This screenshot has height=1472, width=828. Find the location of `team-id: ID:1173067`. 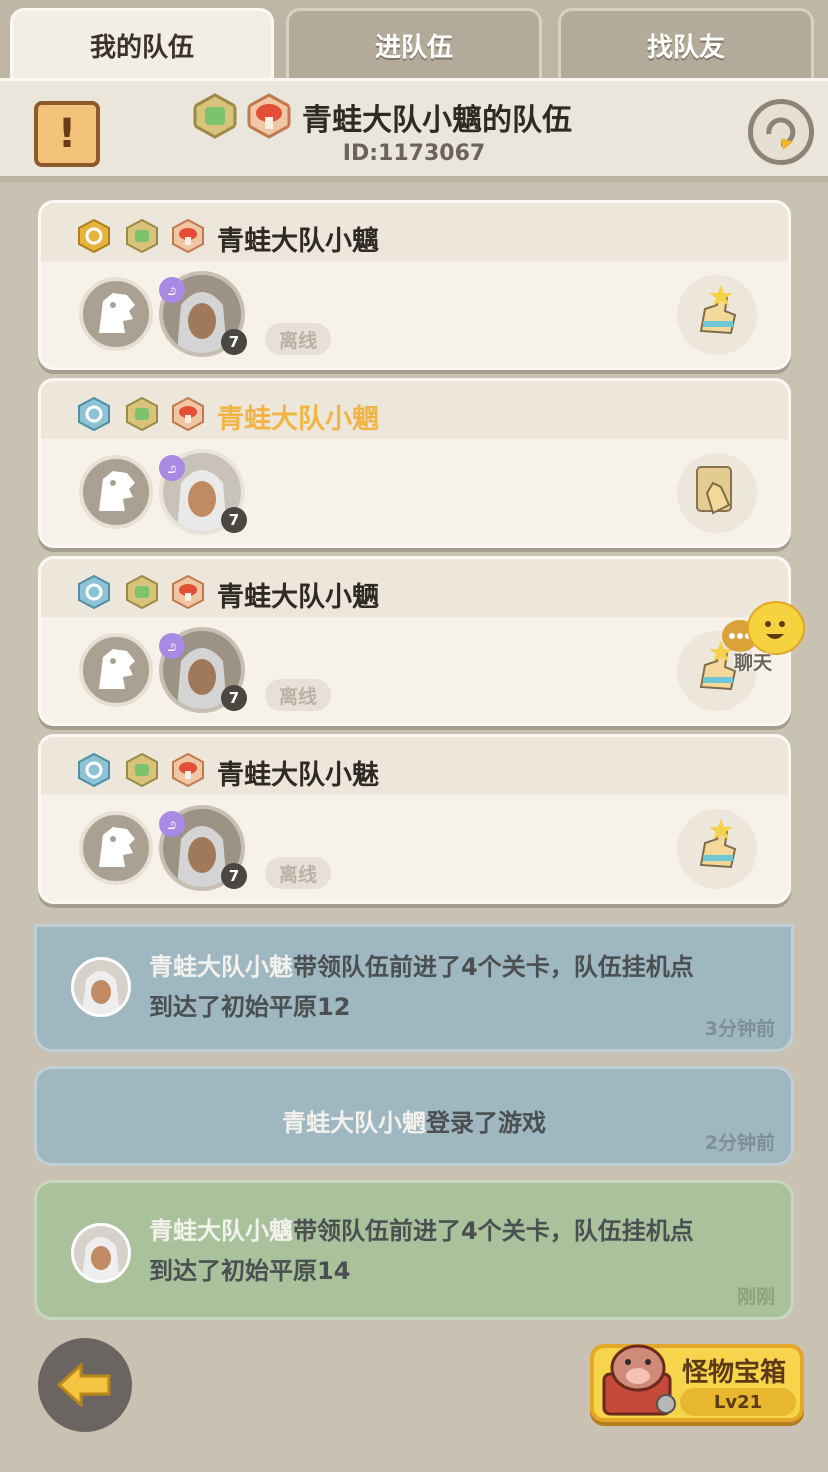

team-id: ID:1173067 is located at coordinates (414, 153).